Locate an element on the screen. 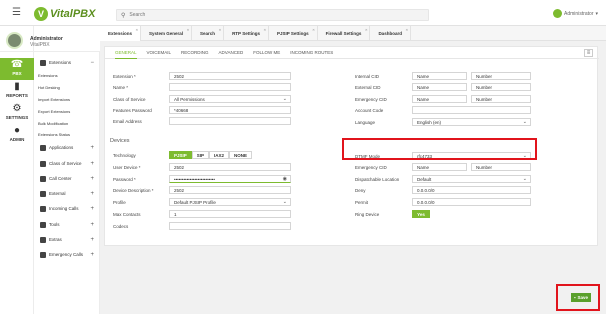 The height and width of the screenshot is (314, 606). name-field is located at coordinates (230, 87).